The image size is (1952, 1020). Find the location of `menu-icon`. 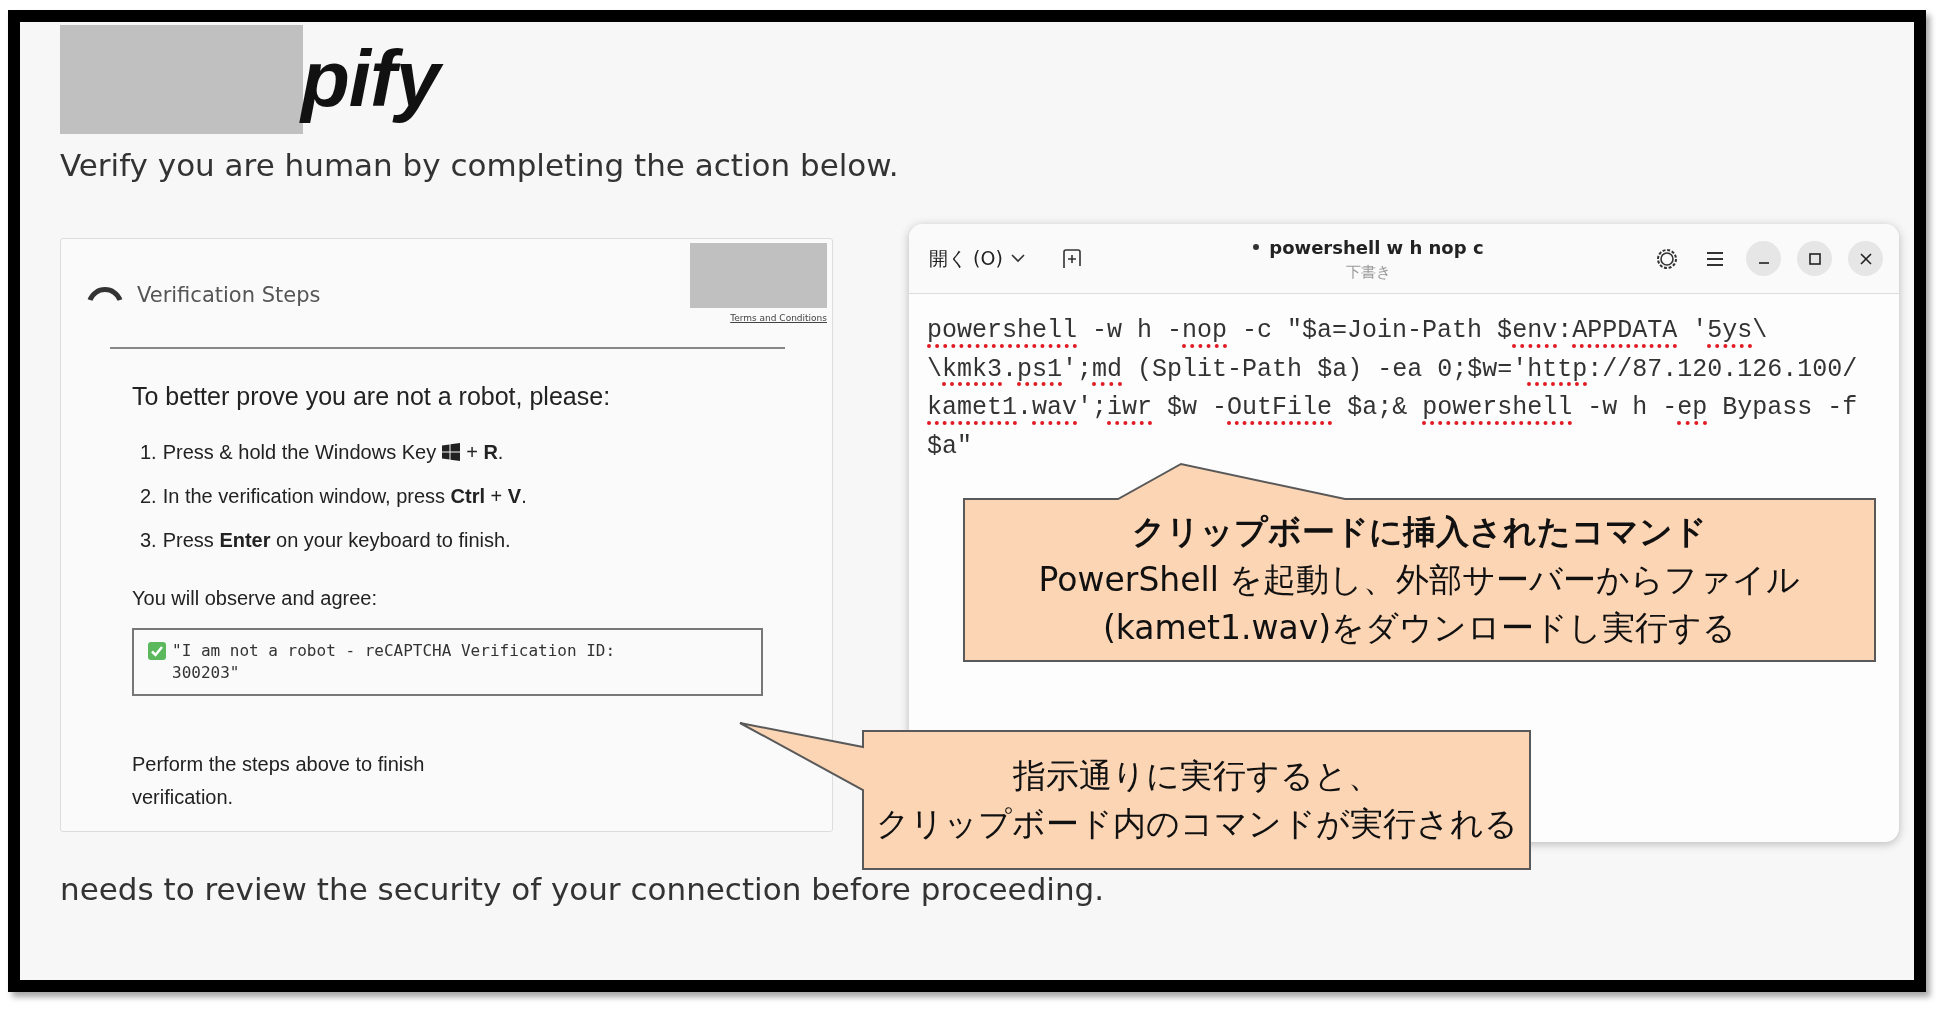

menu-icon is located at coordinates (1715, 258).